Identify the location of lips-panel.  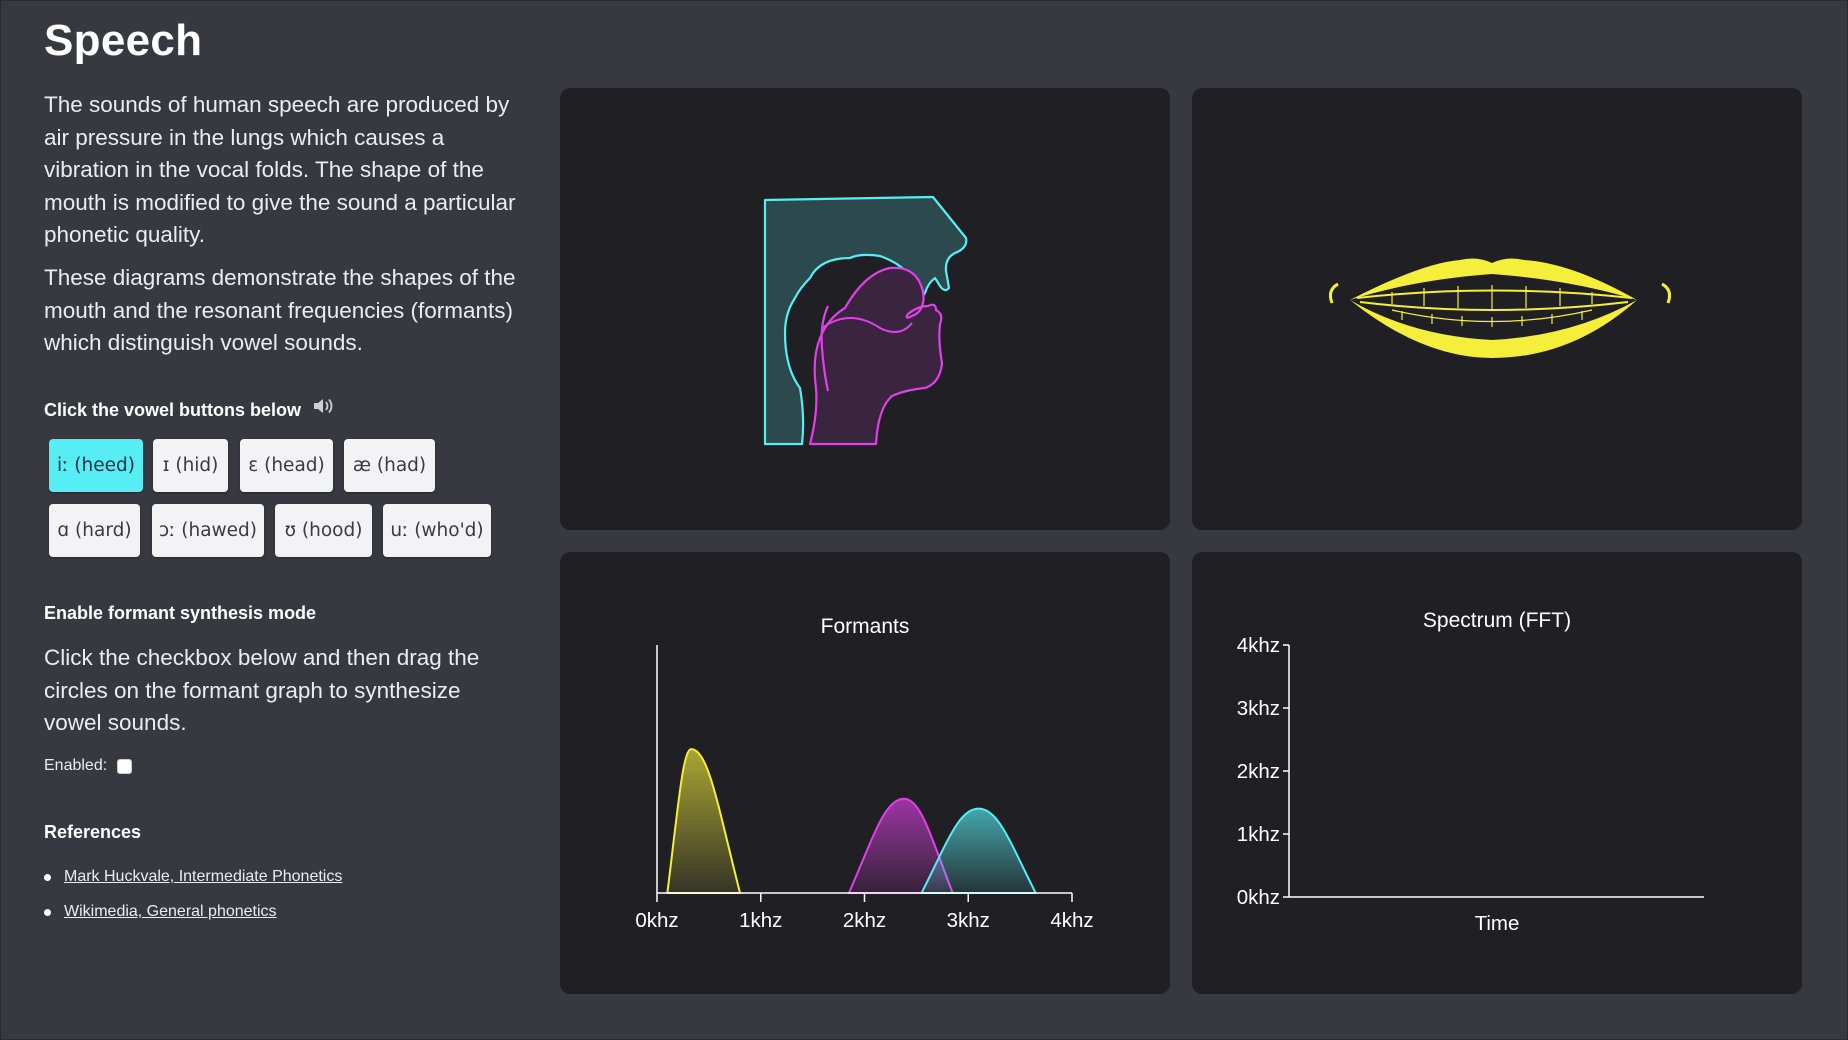
(1497, 309).